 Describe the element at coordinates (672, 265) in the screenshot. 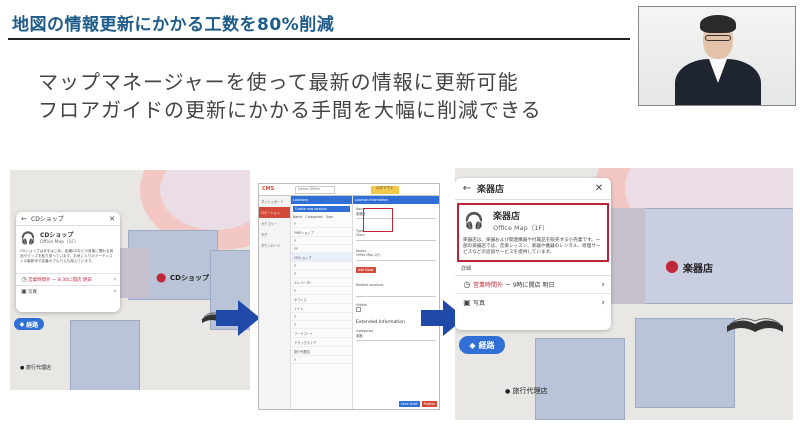

I see `after-map-pin-icon: ●` at that location.